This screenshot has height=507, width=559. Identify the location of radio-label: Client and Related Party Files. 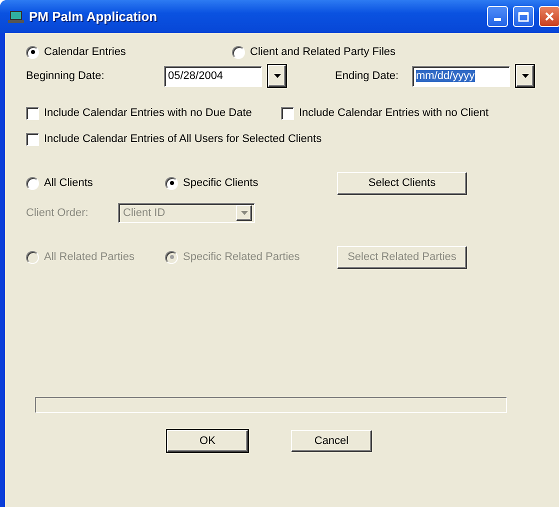
(323, 52).